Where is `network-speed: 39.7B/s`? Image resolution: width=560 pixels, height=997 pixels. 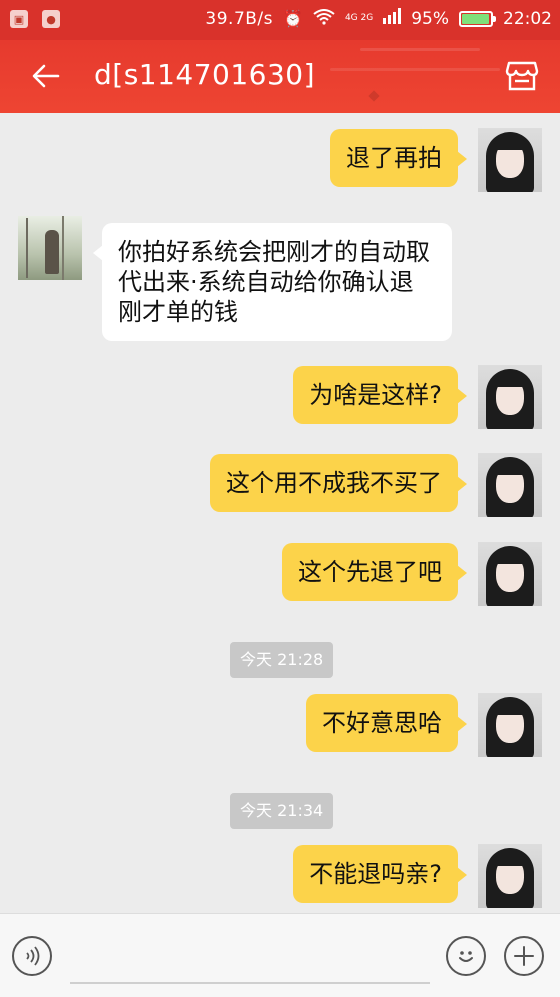 network-speed: 39.7B/s is located at coordinates (239, 18).